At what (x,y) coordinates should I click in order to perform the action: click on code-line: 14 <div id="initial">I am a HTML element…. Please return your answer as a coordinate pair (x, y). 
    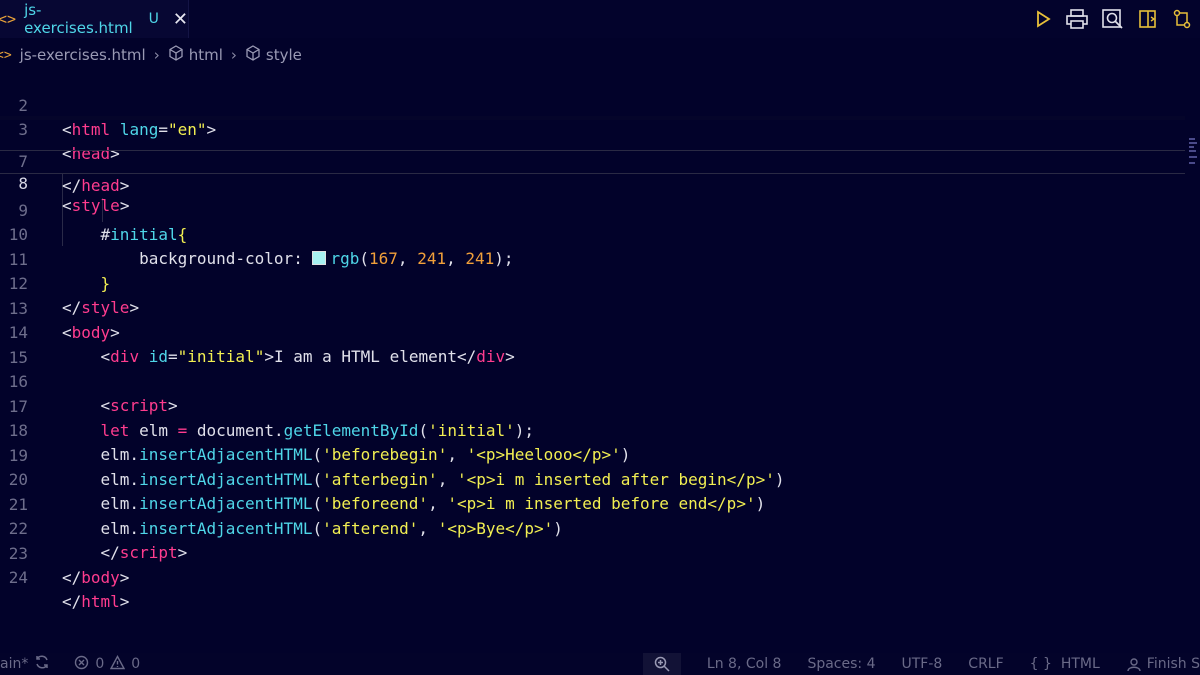
    Looking at the image, I should click on (592, 331).